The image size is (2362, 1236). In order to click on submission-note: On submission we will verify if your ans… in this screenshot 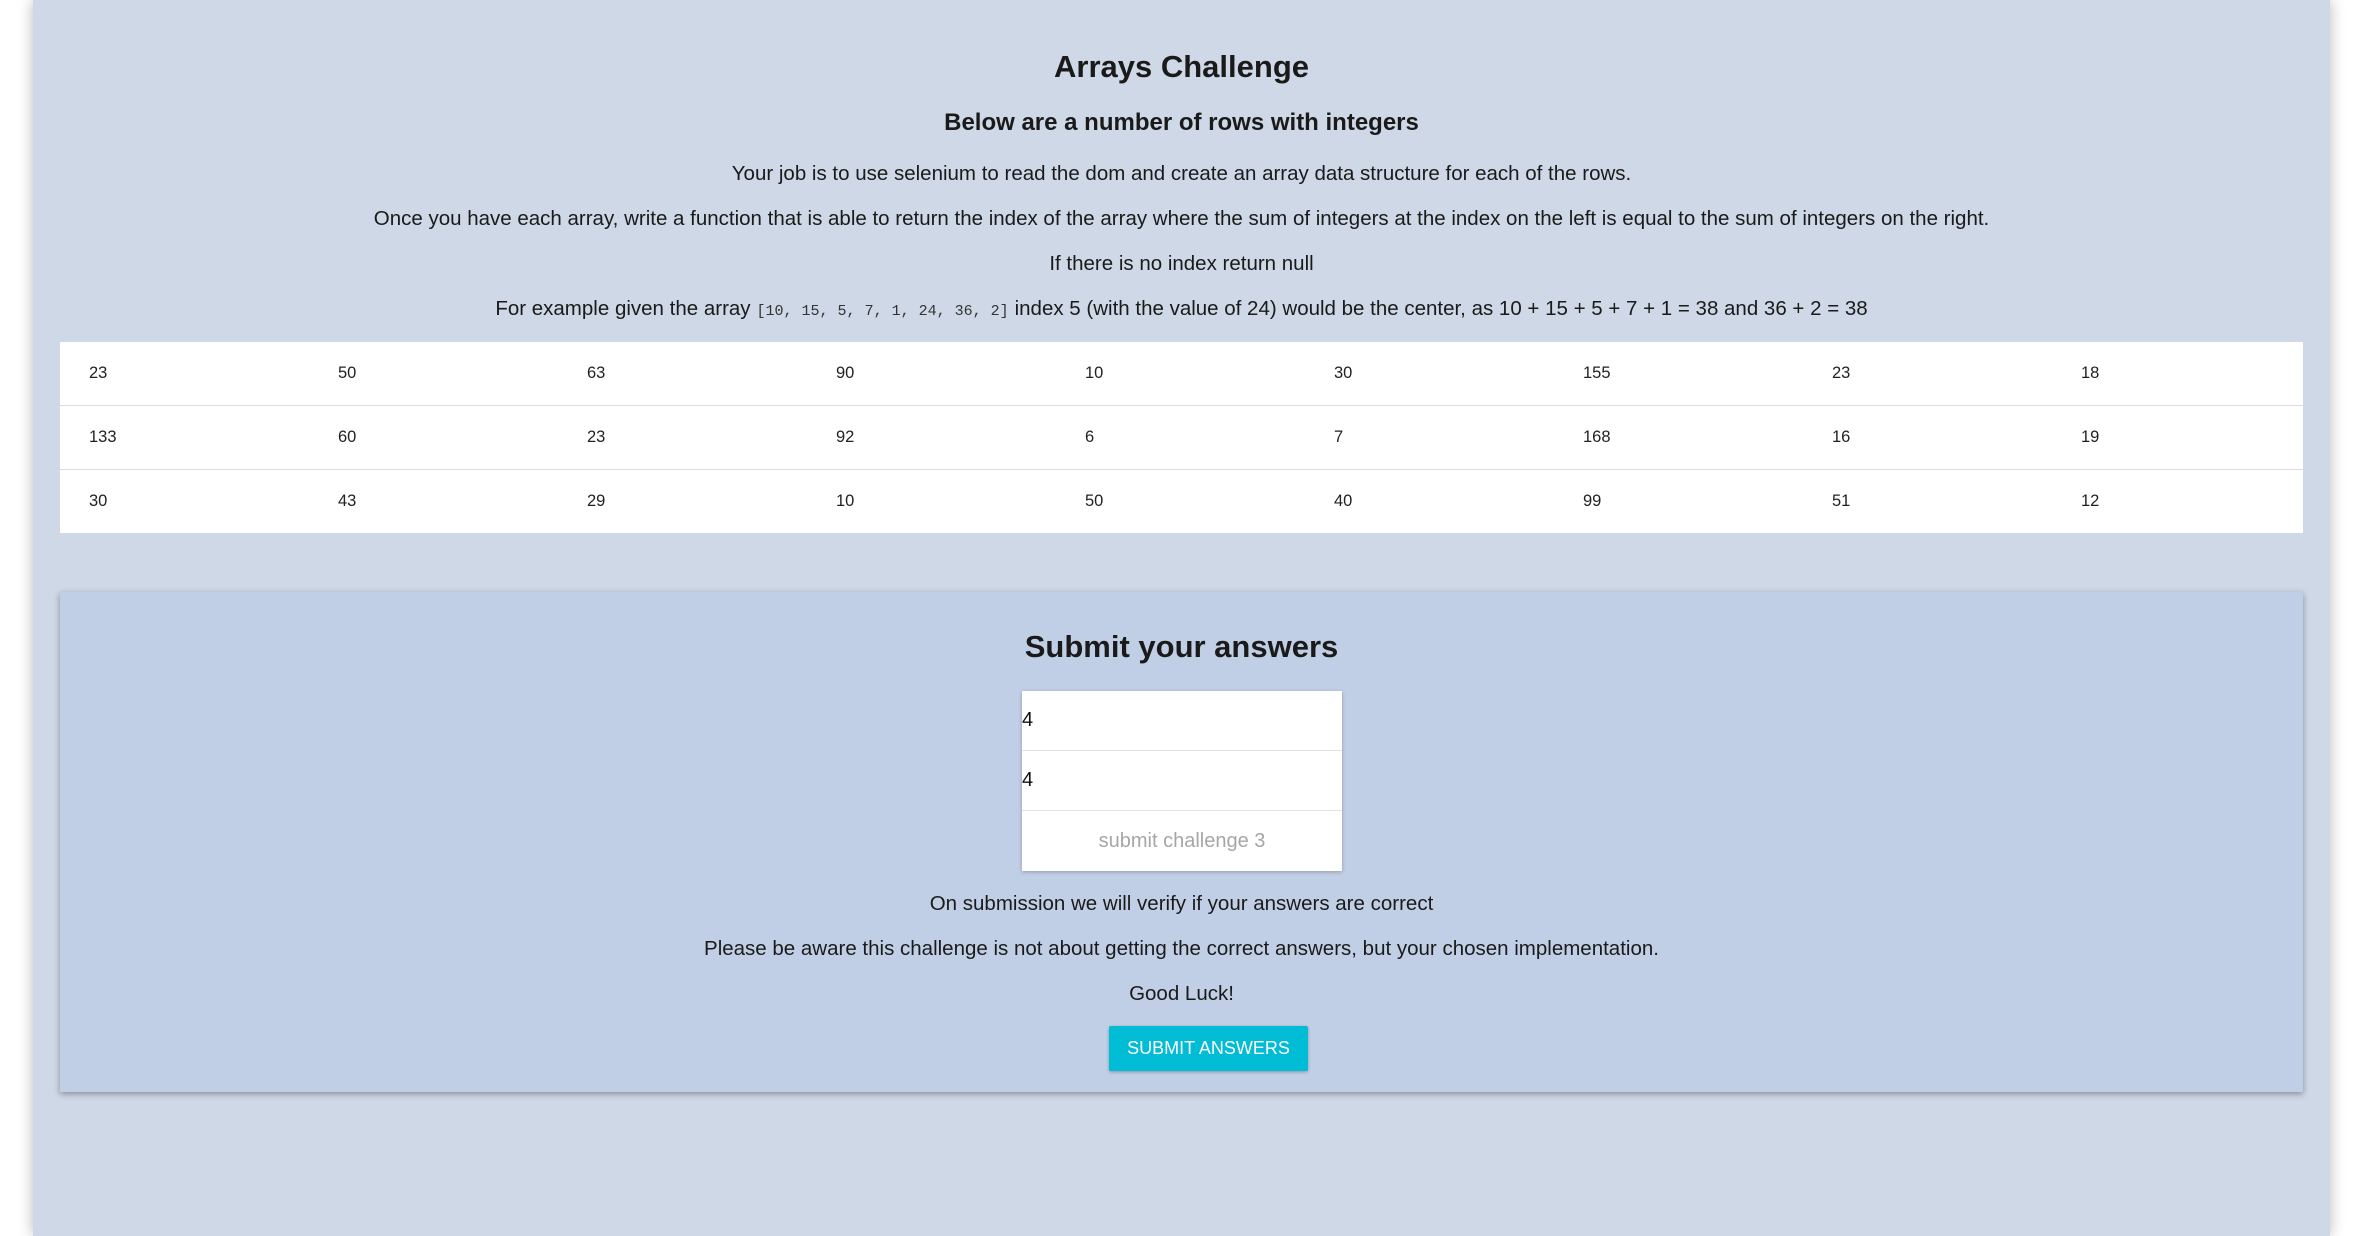, I will do `click(1181, 903)`.